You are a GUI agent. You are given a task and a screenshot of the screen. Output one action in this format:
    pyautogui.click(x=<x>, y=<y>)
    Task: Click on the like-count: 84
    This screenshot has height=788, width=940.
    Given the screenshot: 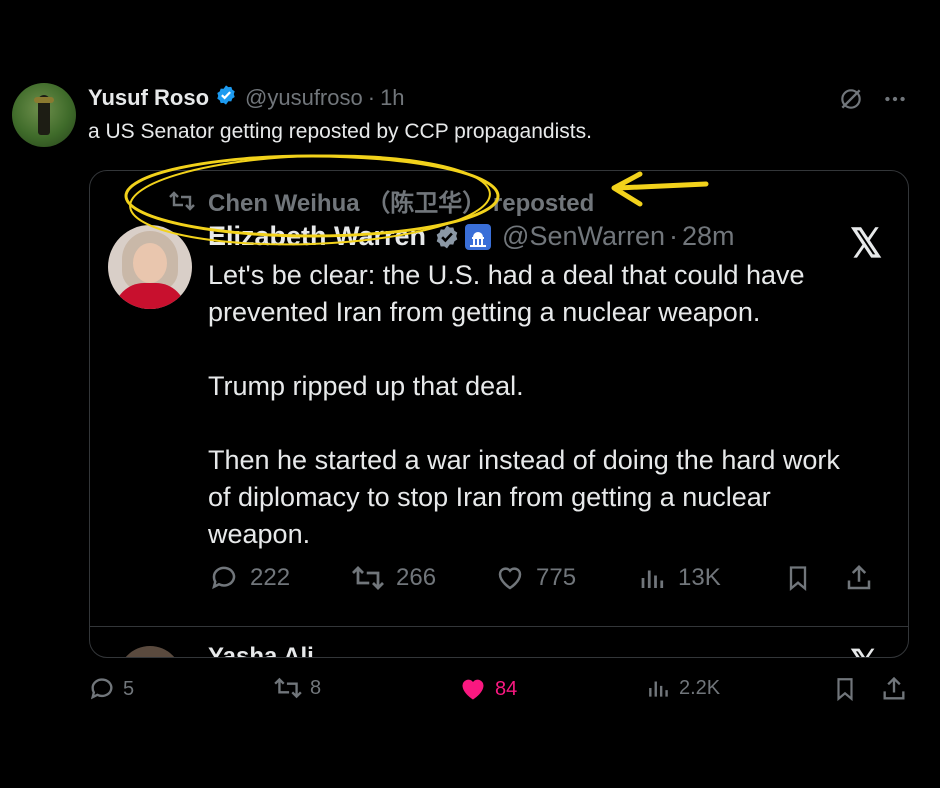 What is the action you would take?
    pyautogui.click(x=506, y=688)
    